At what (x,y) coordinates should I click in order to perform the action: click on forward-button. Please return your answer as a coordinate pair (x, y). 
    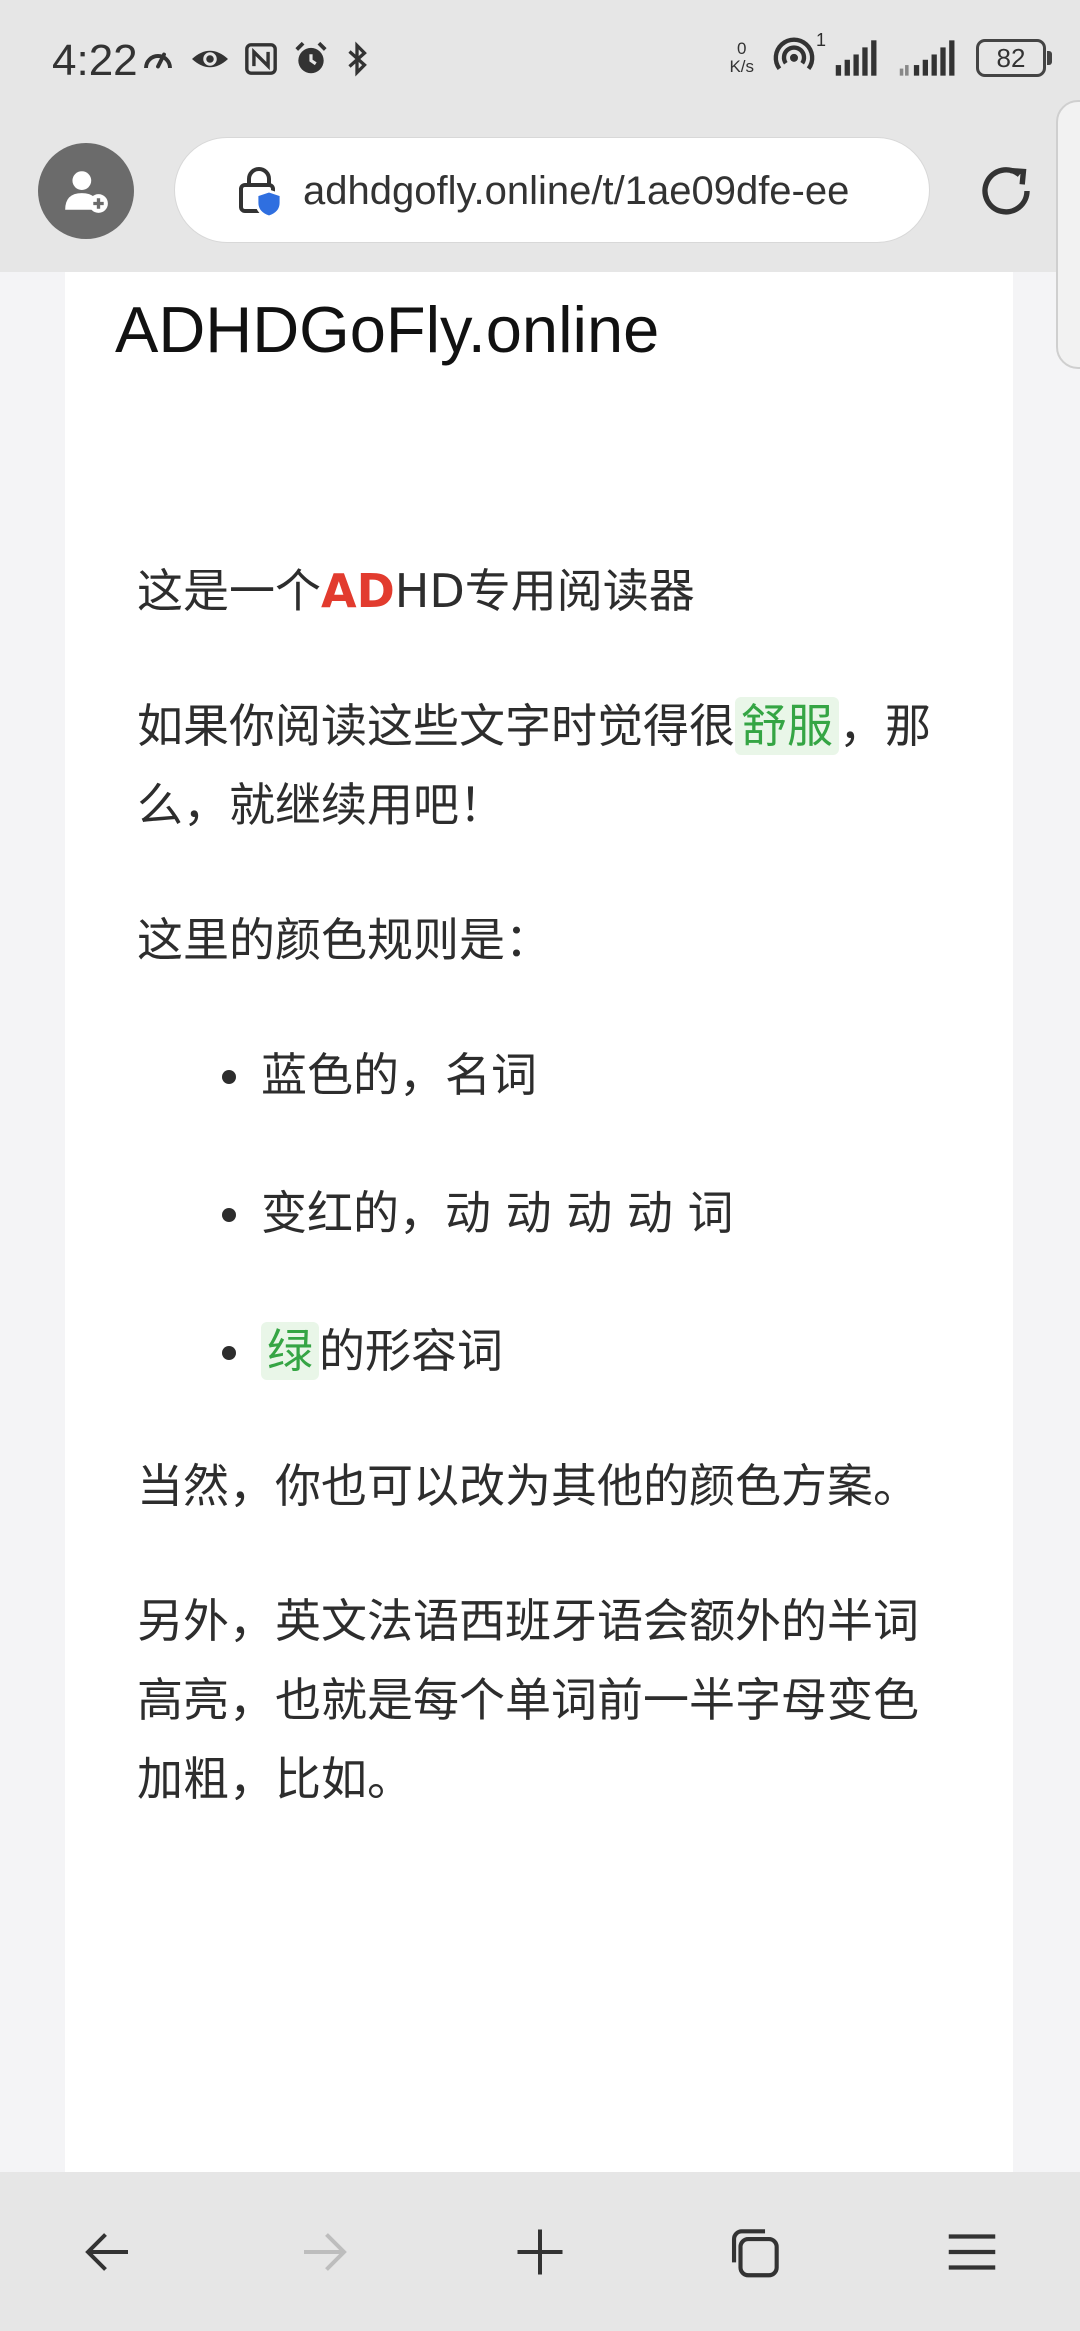
    Looking at the image, I should click on (324, 2252).